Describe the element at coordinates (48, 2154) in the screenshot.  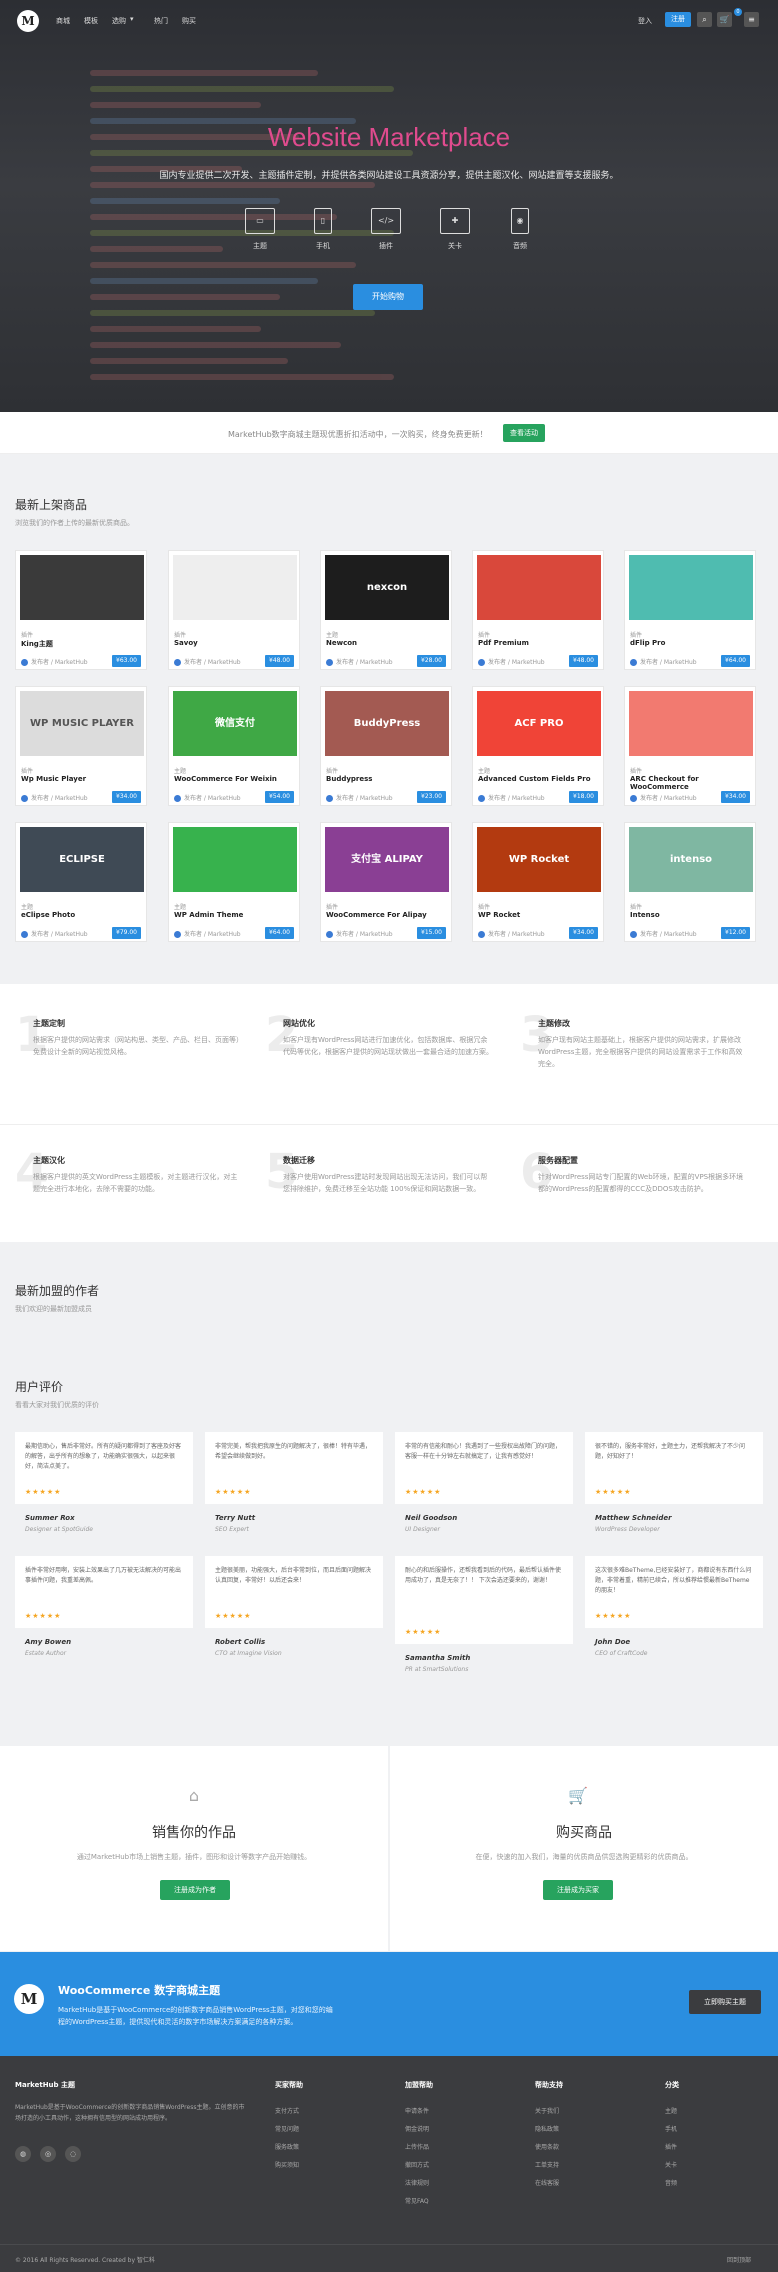
I see `weibo-icon: ◎` at that location.